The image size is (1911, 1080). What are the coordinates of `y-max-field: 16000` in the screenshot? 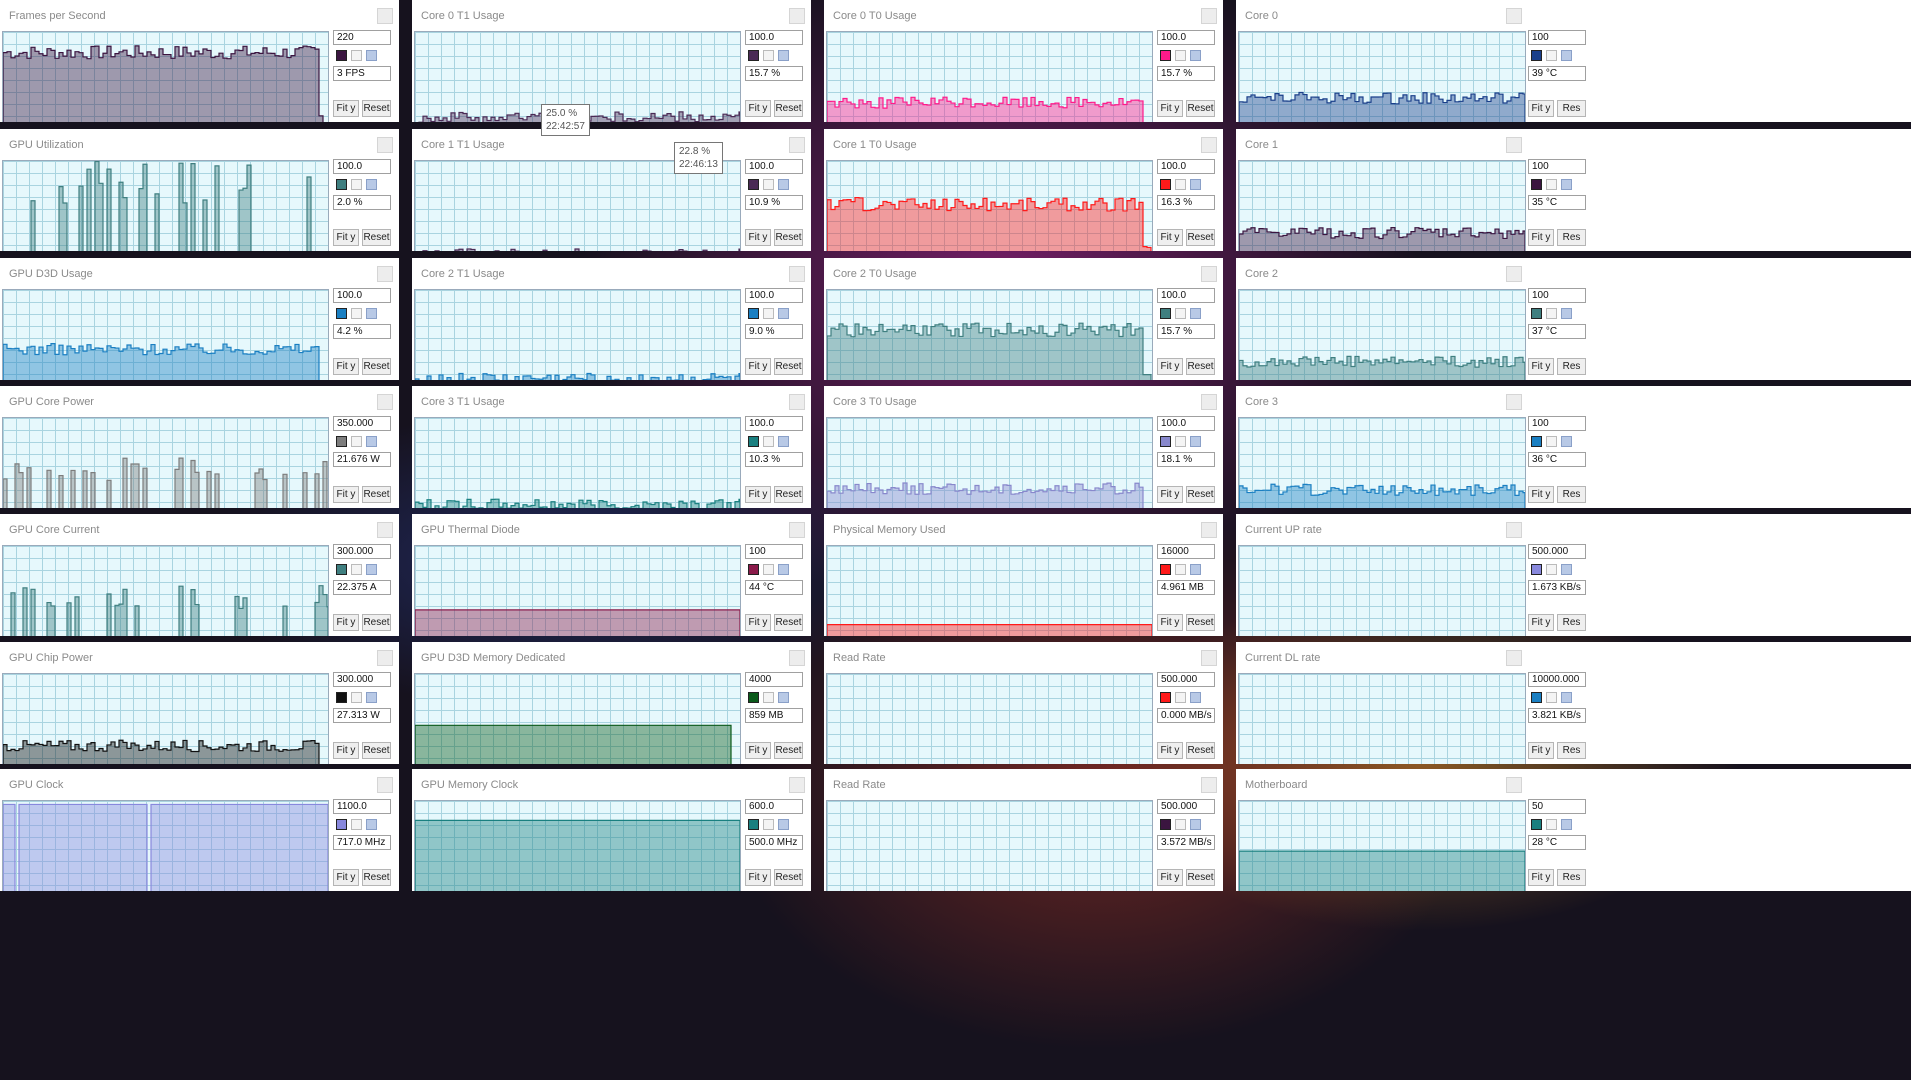 It's located at (1186, 551).